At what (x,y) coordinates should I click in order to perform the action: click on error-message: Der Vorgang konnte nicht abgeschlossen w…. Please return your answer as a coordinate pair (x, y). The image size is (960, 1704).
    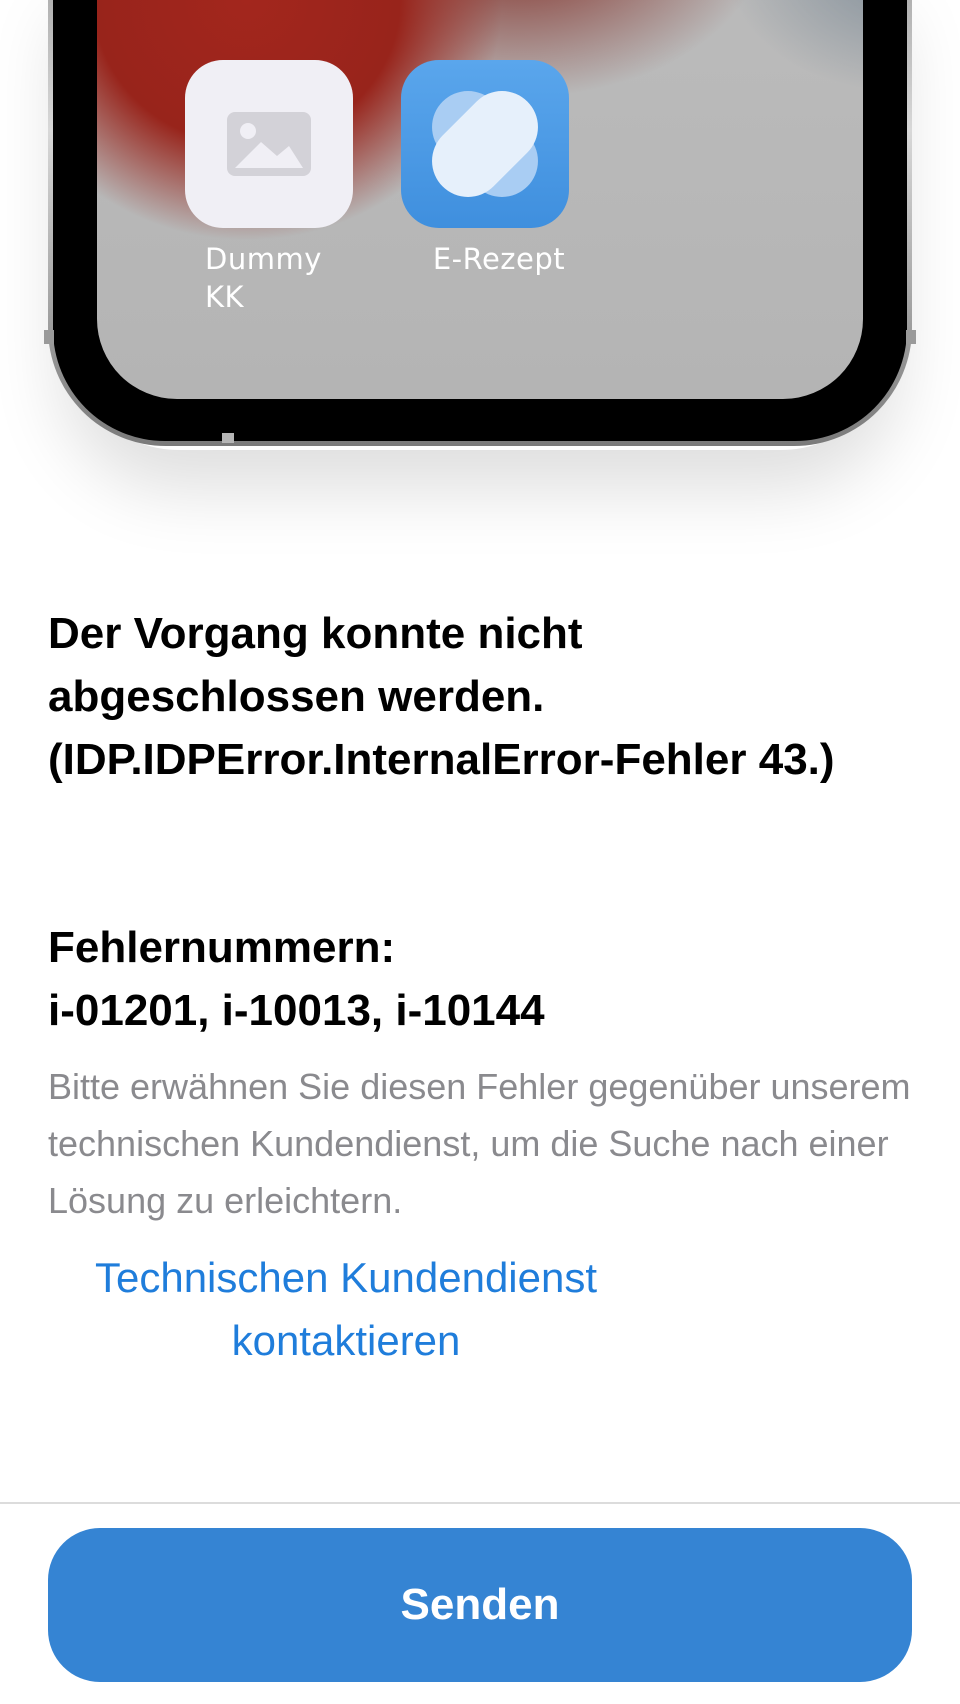
    Looking at the image, I should click on (441, 696).